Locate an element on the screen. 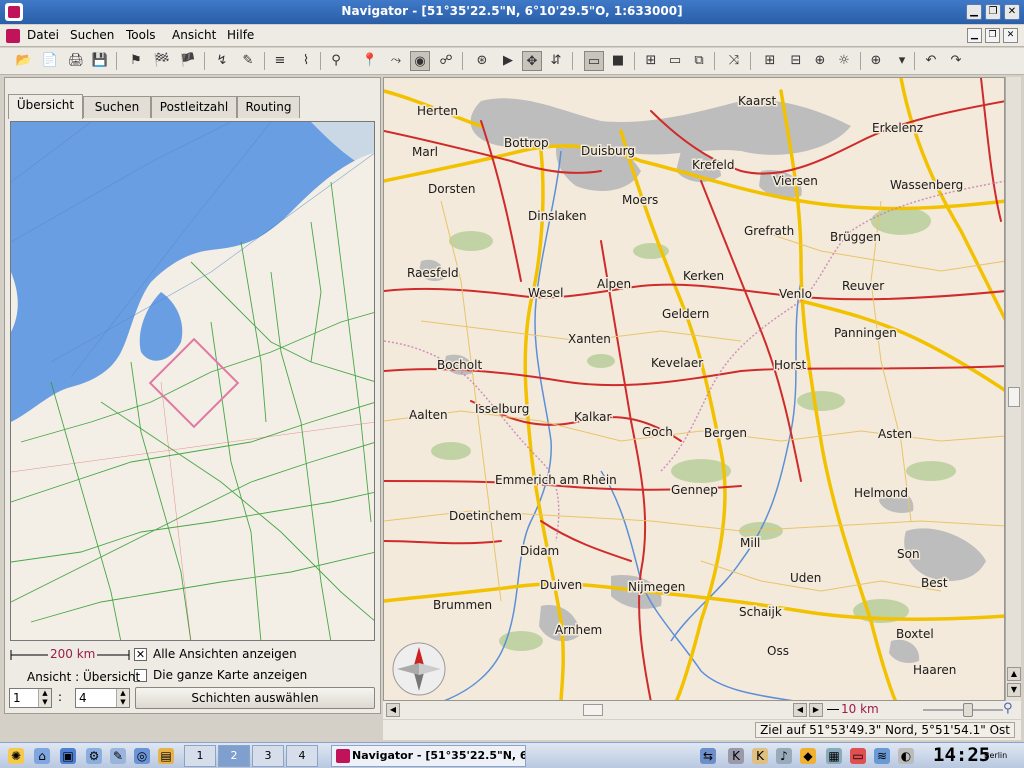 The image size is (1024, 768). new-icon: 📄 is located at coordinates (50, 61).